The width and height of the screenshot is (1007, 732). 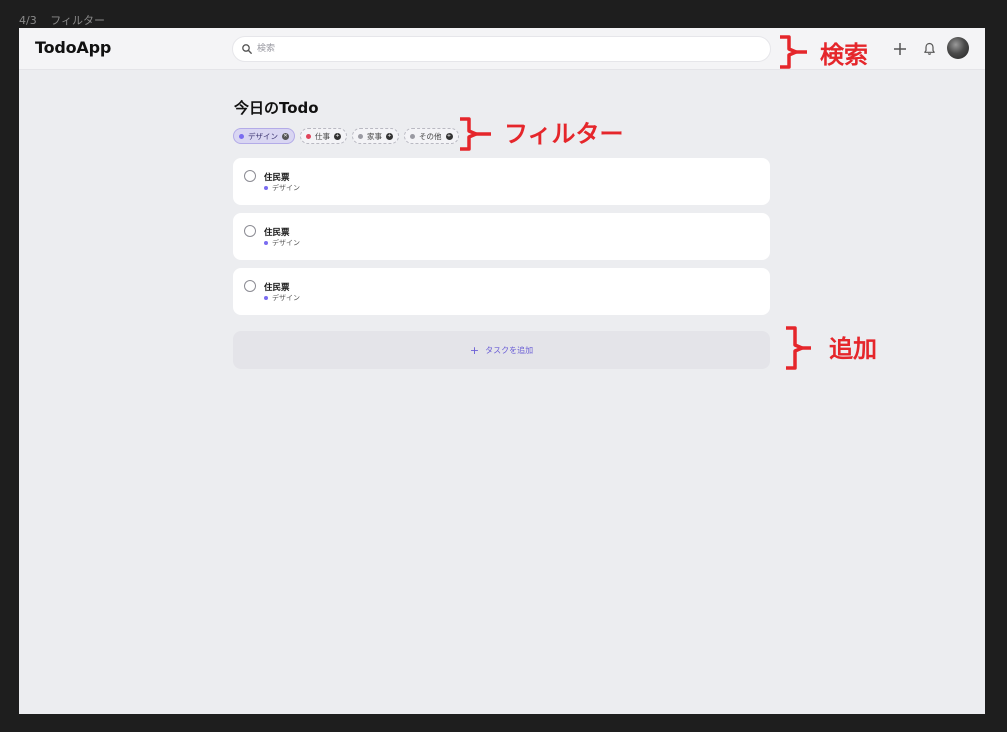 I want to click on filter-chip-housework: 家事 +, so click(x=375, y=136).